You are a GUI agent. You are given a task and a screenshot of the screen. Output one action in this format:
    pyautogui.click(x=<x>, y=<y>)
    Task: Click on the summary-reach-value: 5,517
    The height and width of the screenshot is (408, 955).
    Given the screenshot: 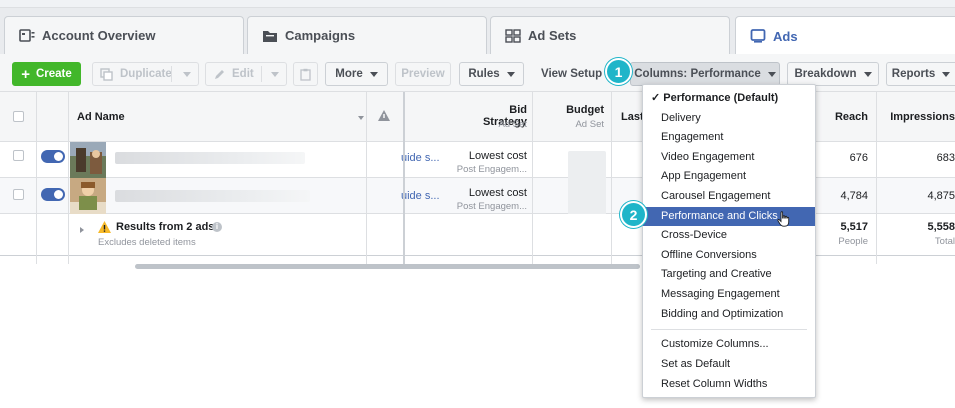 What is the action you would take?
    pyautogui.click(x=854, y=227)
    